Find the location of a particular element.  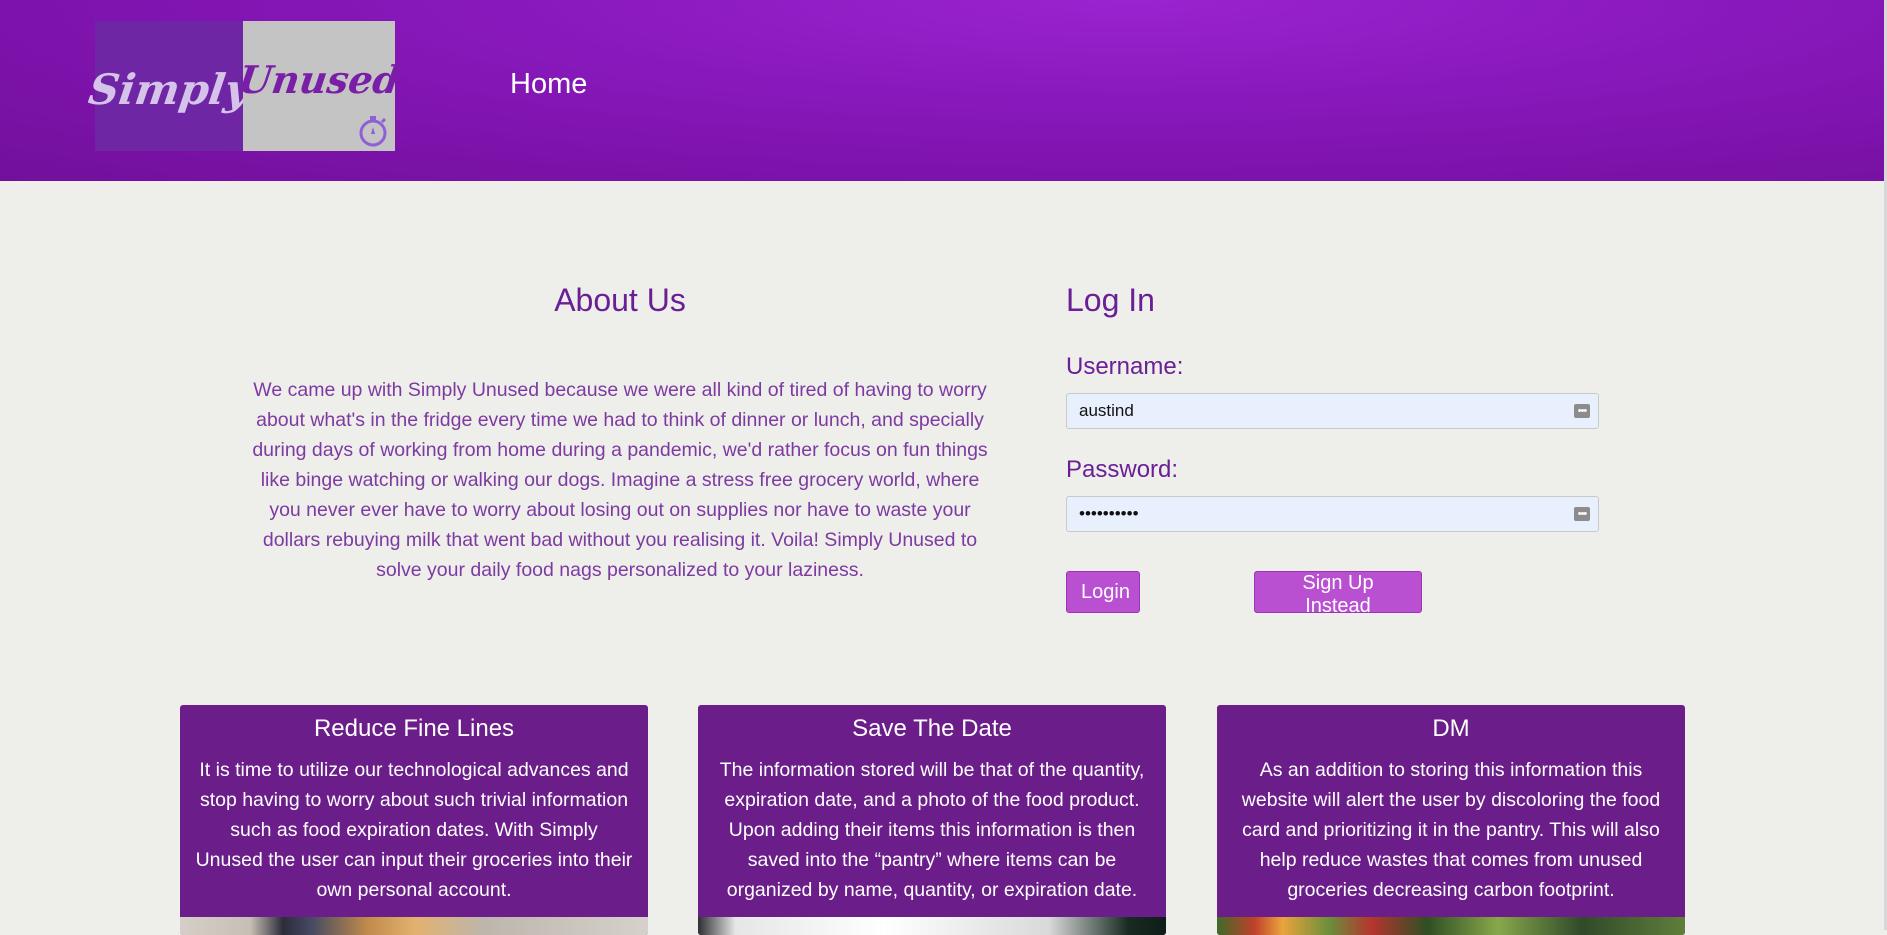

about-title: About Us is located at coordinates (620, 300).